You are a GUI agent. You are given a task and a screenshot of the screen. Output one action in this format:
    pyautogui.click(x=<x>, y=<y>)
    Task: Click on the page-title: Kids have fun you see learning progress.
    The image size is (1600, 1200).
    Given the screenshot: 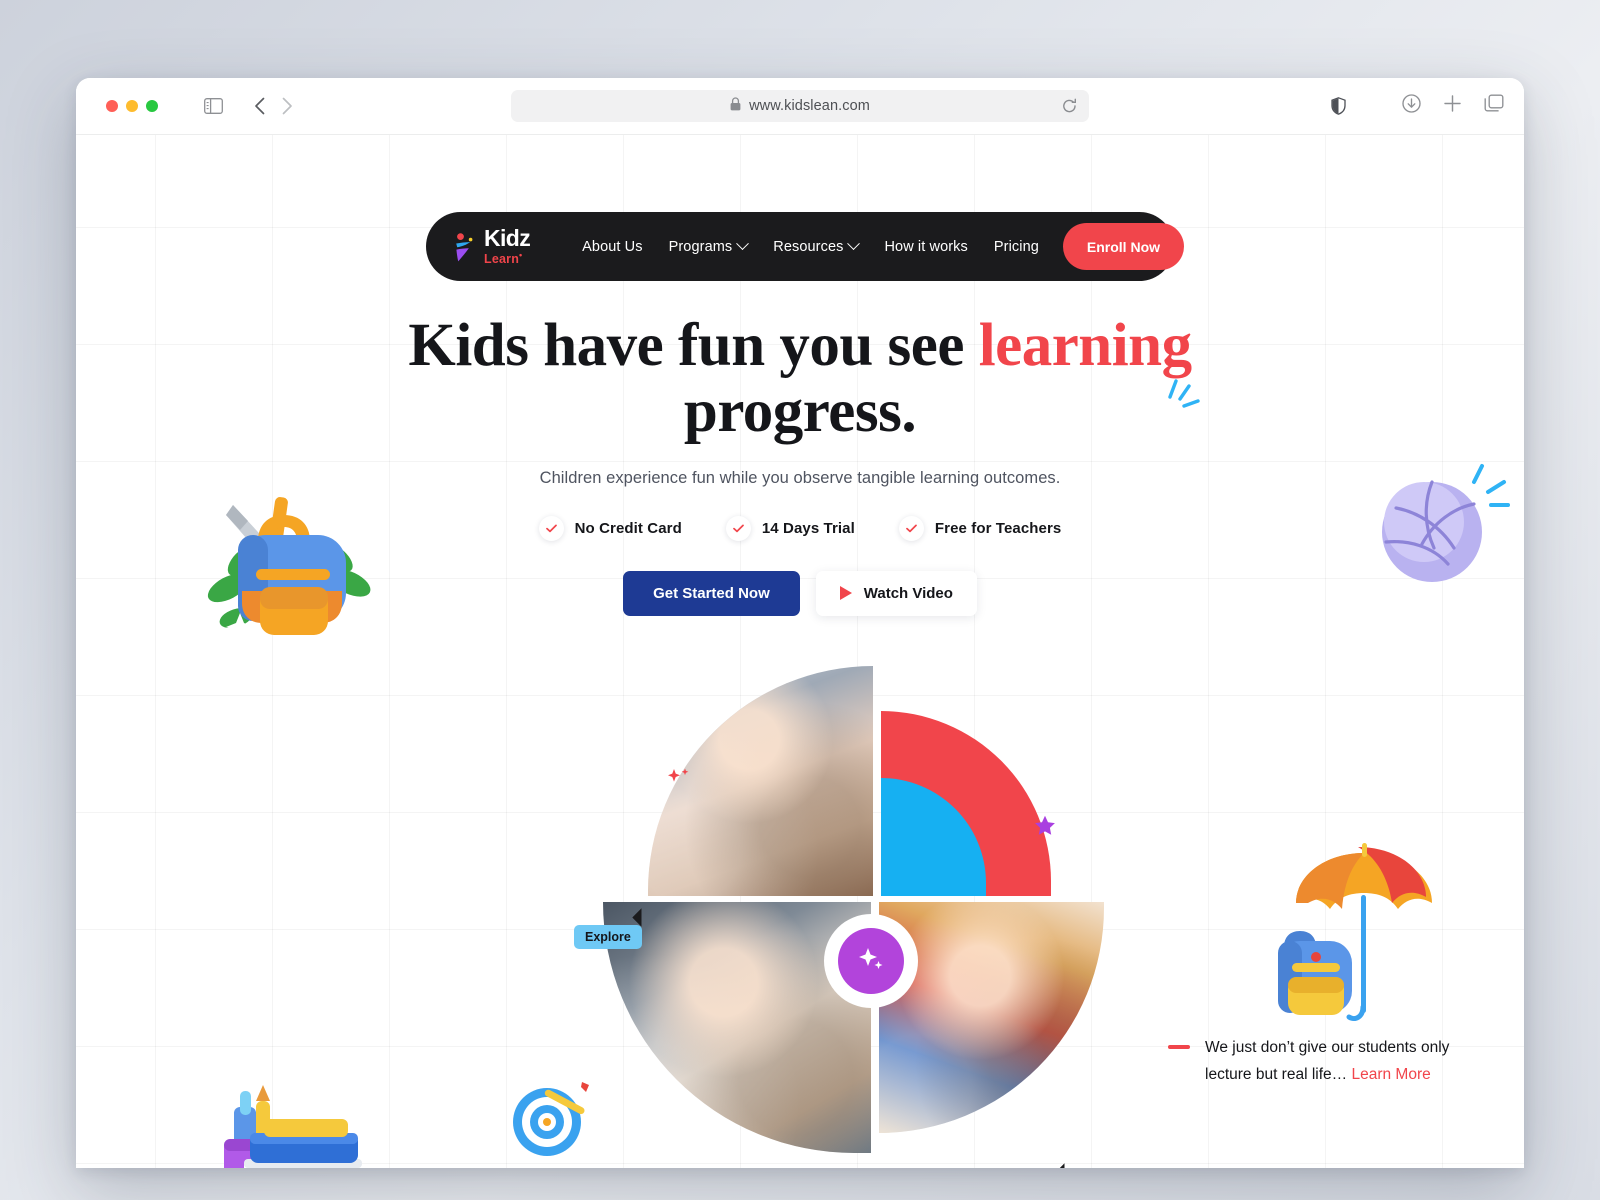 What is the action you would take?
    pyautogui.click(x=804, y=379)
    